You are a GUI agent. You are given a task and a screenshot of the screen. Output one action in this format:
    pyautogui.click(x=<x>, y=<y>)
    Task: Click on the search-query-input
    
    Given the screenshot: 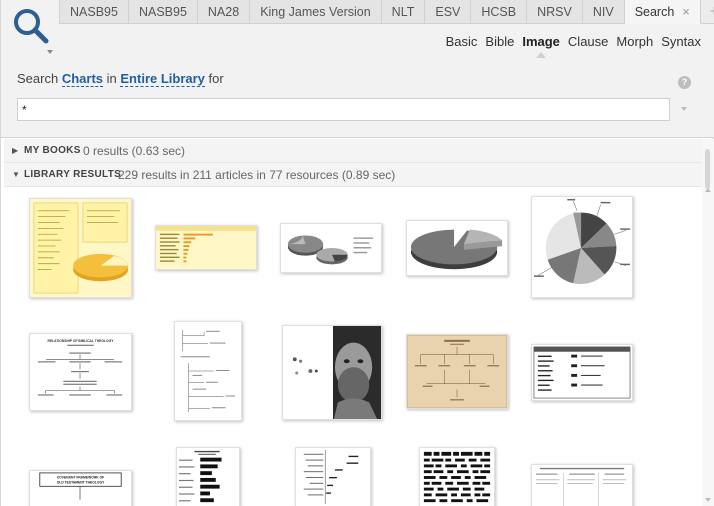 What is the action you would take?
    pyautogui.click(x=343, y=109)
    